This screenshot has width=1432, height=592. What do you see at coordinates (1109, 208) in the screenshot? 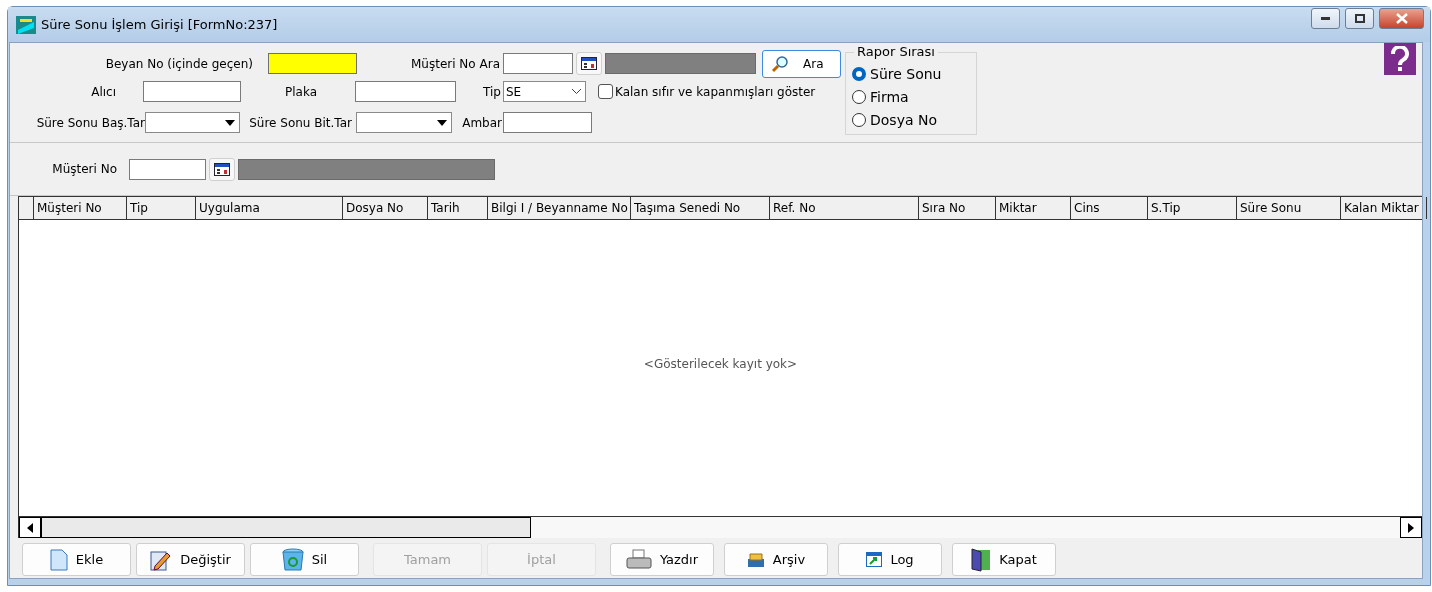
I see `column-header: Cins` at bounding box center [1109, 208].